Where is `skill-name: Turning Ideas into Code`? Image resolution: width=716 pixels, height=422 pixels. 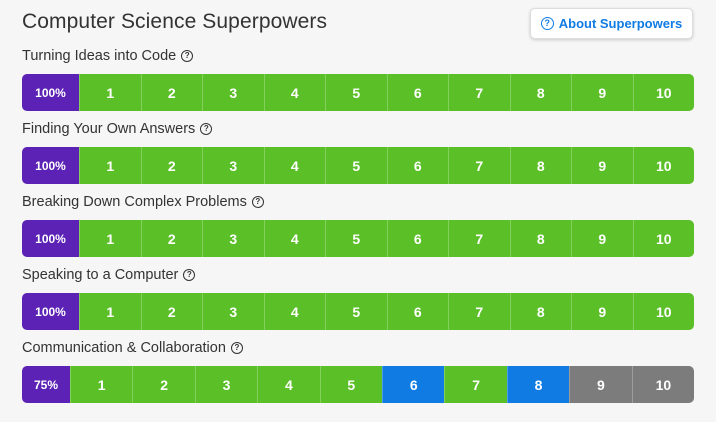
skill-name: Turning Ideas into Code is located at coordinates (99, 56).